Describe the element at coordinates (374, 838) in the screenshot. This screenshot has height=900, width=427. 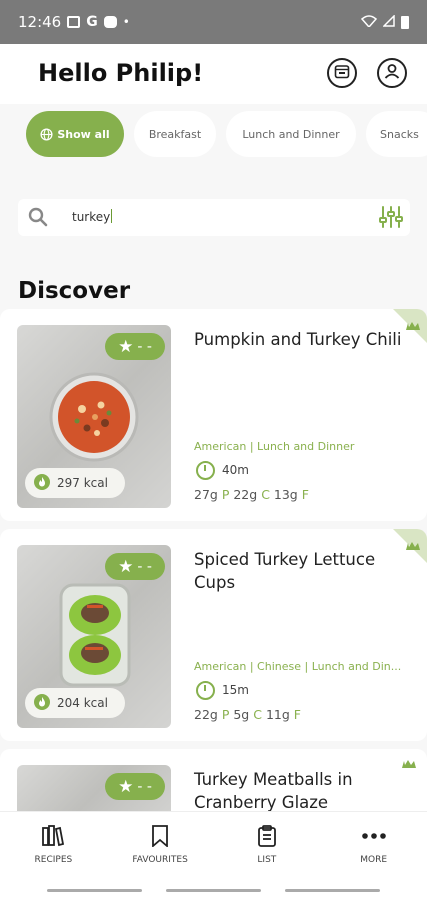
I see `more-dots-icon` at that location.